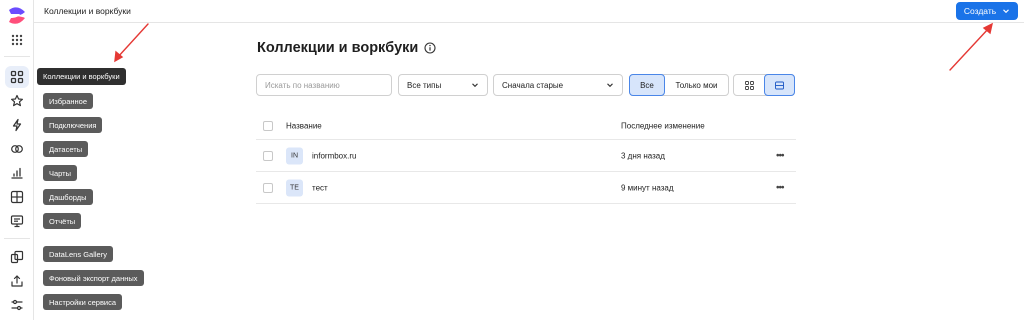 The height and width of the screenshot is (320, 1024). I want to click on search-input: Искать по названию, so click(324, 85).